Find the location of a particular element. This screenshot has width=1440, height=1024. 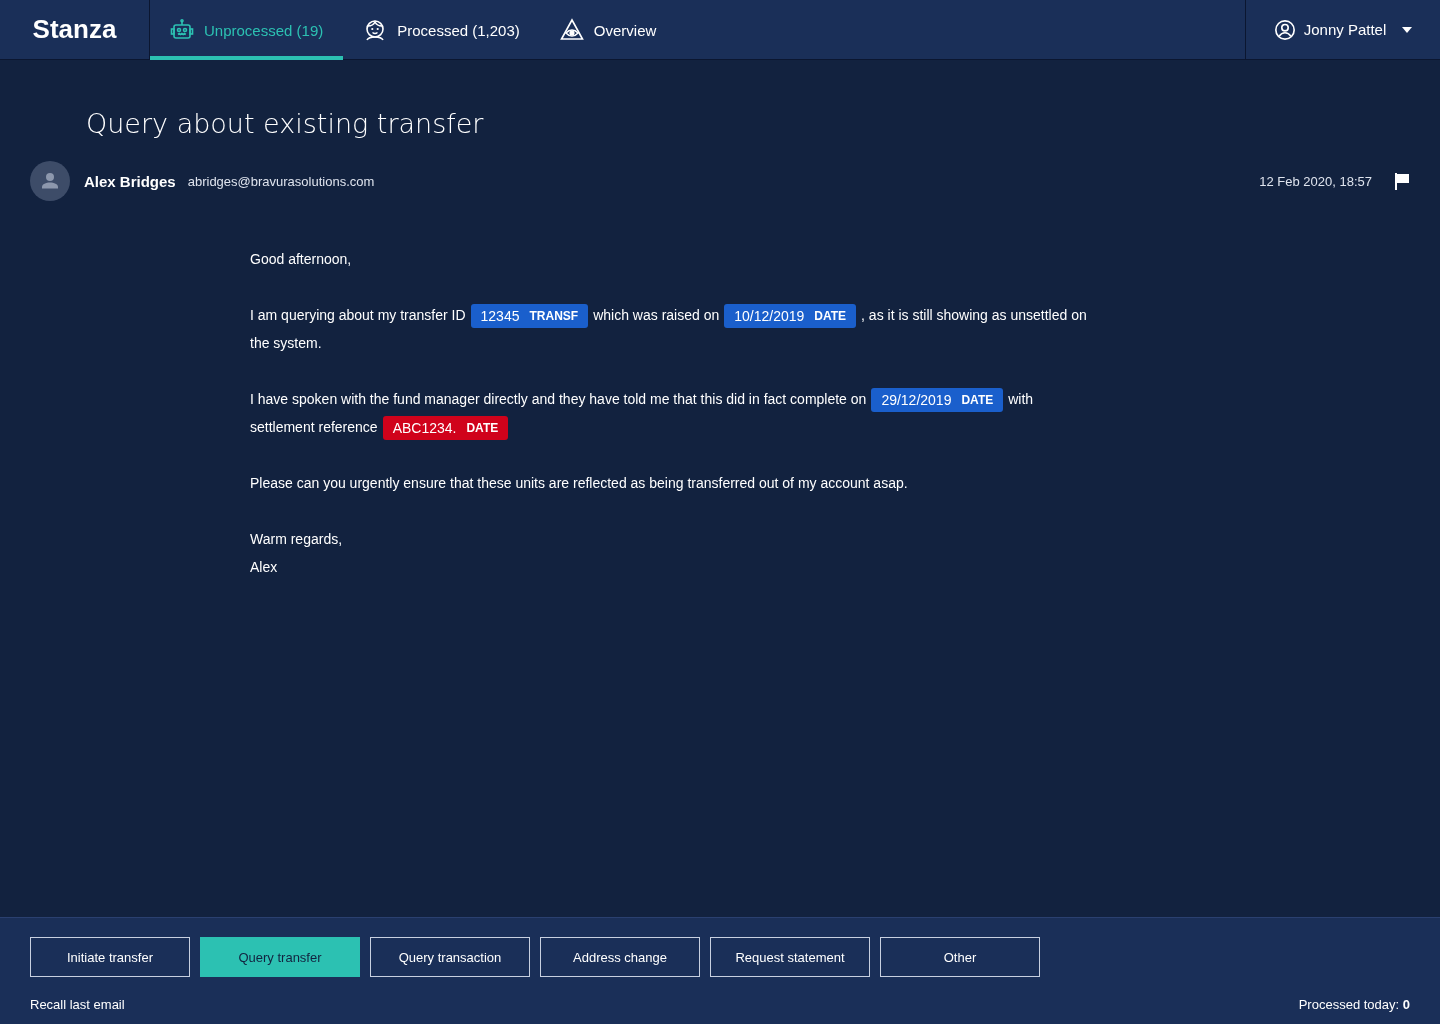

category-button: Address change is located at coordinates (620, 957).